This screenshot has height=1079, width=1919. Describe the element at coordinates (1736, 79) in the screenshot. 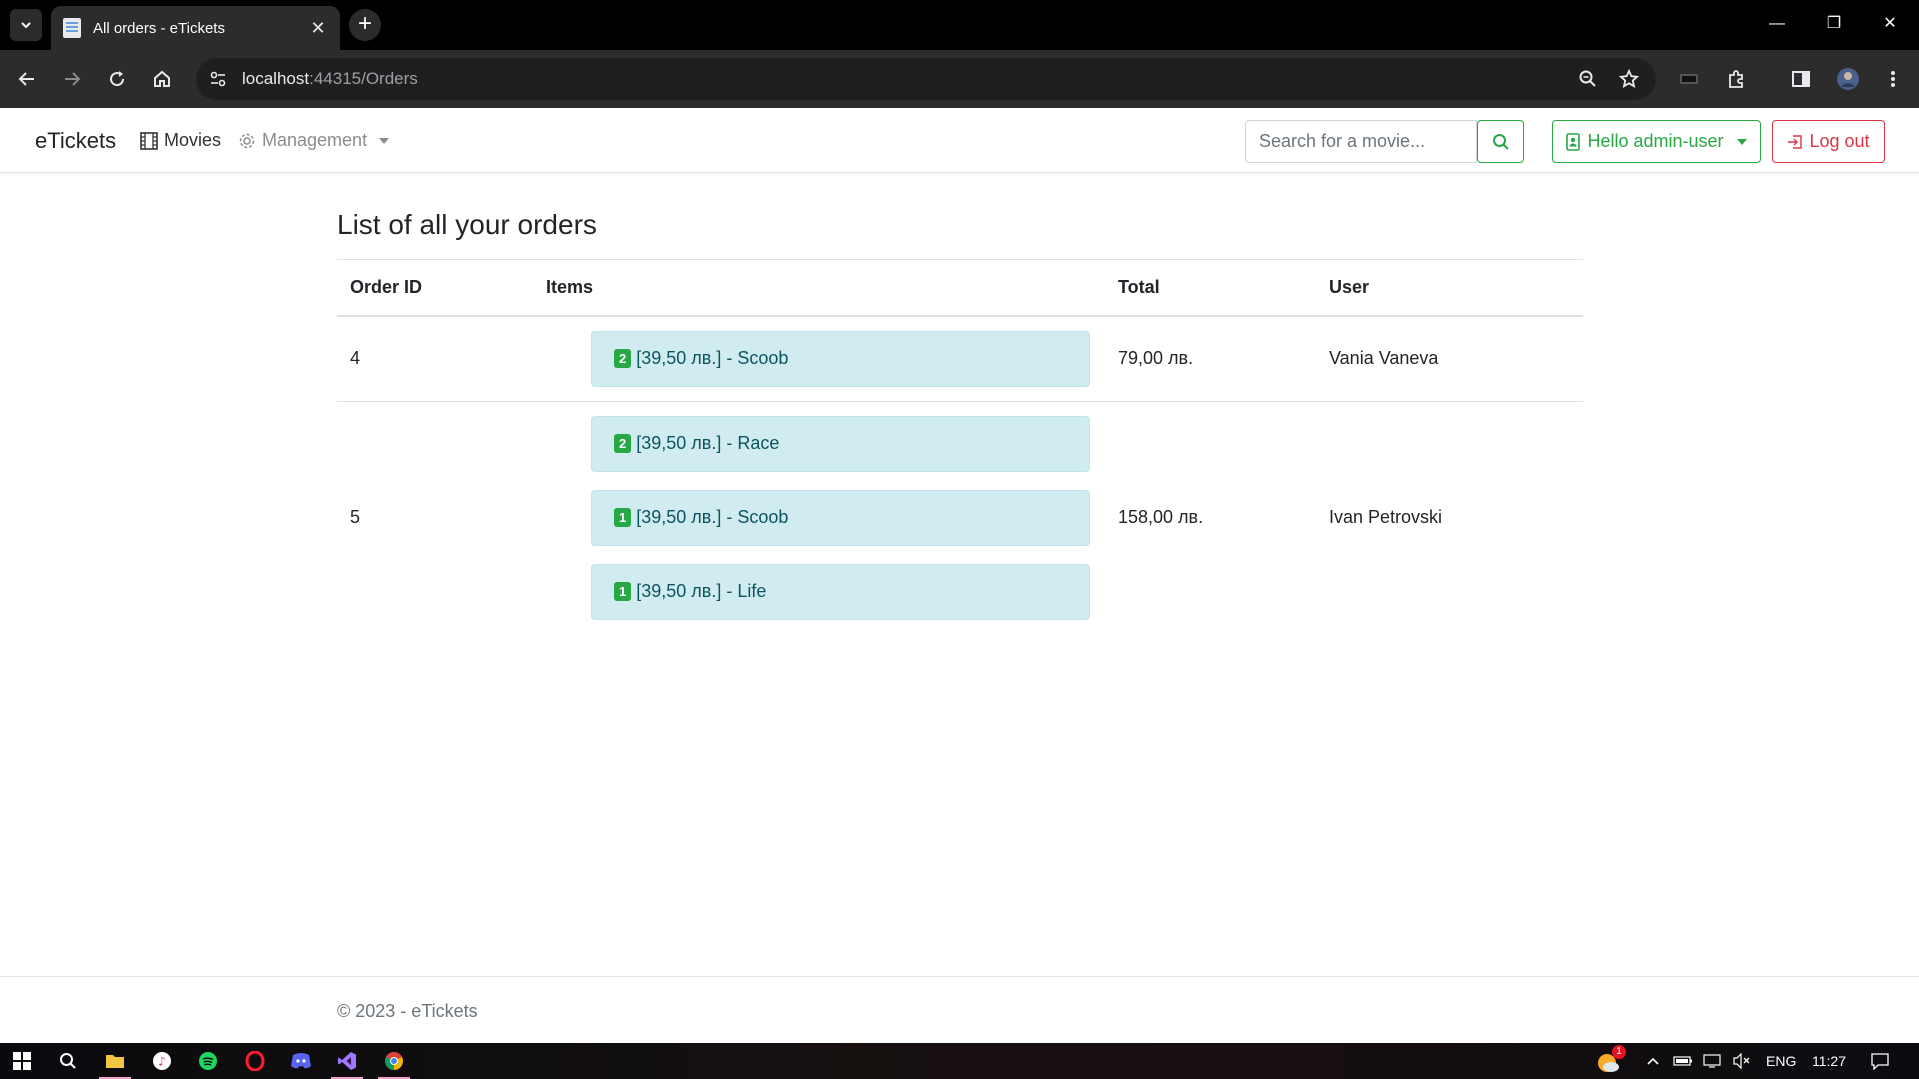

I see `extensions-icon` at that location.